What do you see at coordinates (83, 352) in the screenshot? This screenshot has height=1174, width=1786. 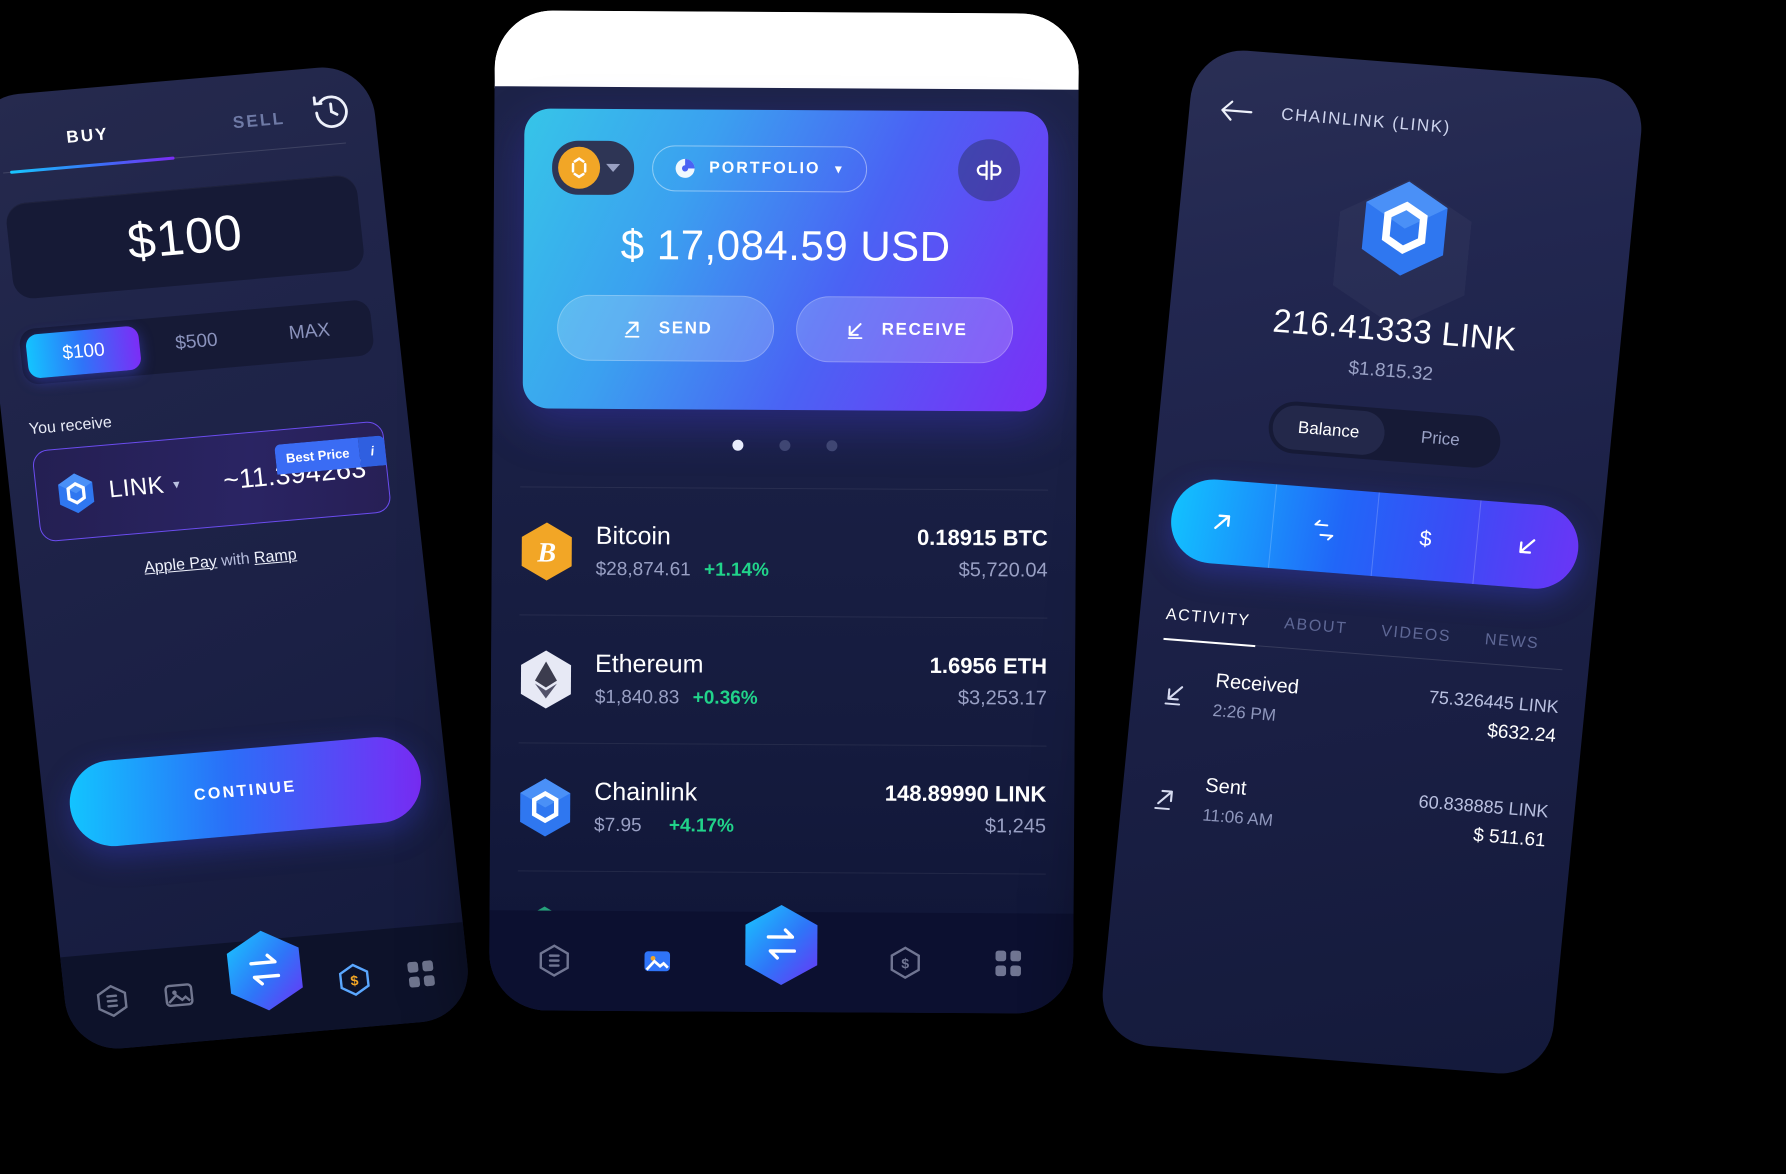 I see `quick-amount-100: $100` at bounding box center [83, 352].